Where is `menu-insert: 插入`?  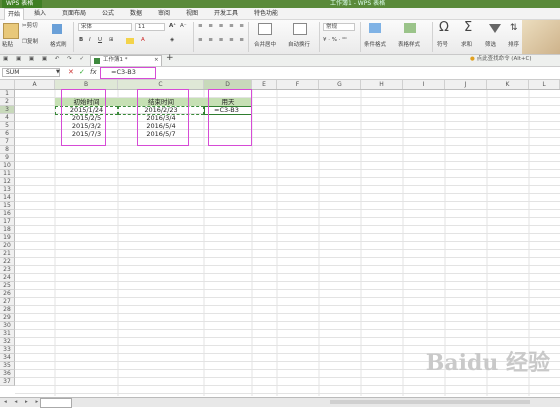
menu-insert: 插入 is located at coordinates (40, 13).